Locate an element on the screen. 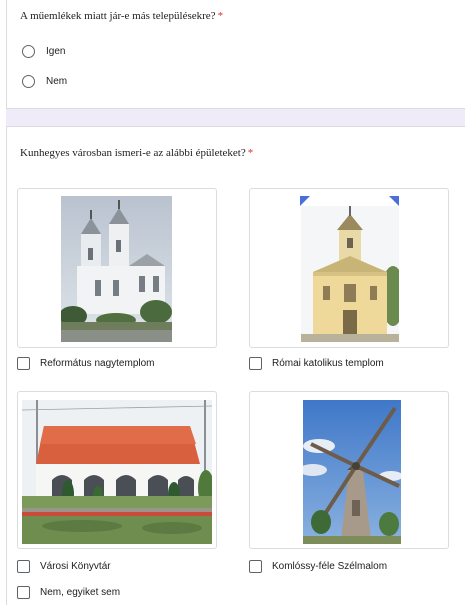 The image size is (465, 606). image-card-reformatus is located at coordinates (117, 268).